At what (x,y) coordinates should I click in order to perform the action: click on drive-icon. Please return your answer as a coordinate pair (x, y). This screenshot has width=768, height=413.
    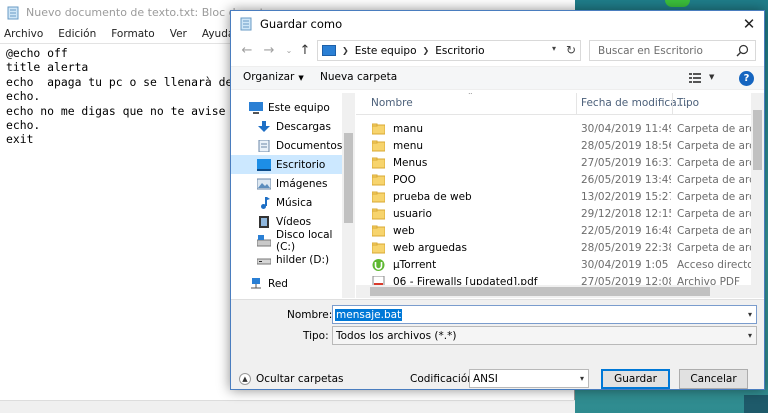
    Looking at the image, I should click on (264, 240).